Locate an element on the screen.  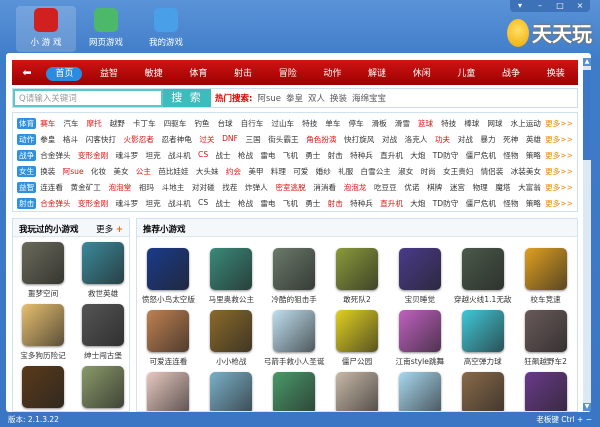
tag-link: 勇士 is located at coordinates (312, 203).